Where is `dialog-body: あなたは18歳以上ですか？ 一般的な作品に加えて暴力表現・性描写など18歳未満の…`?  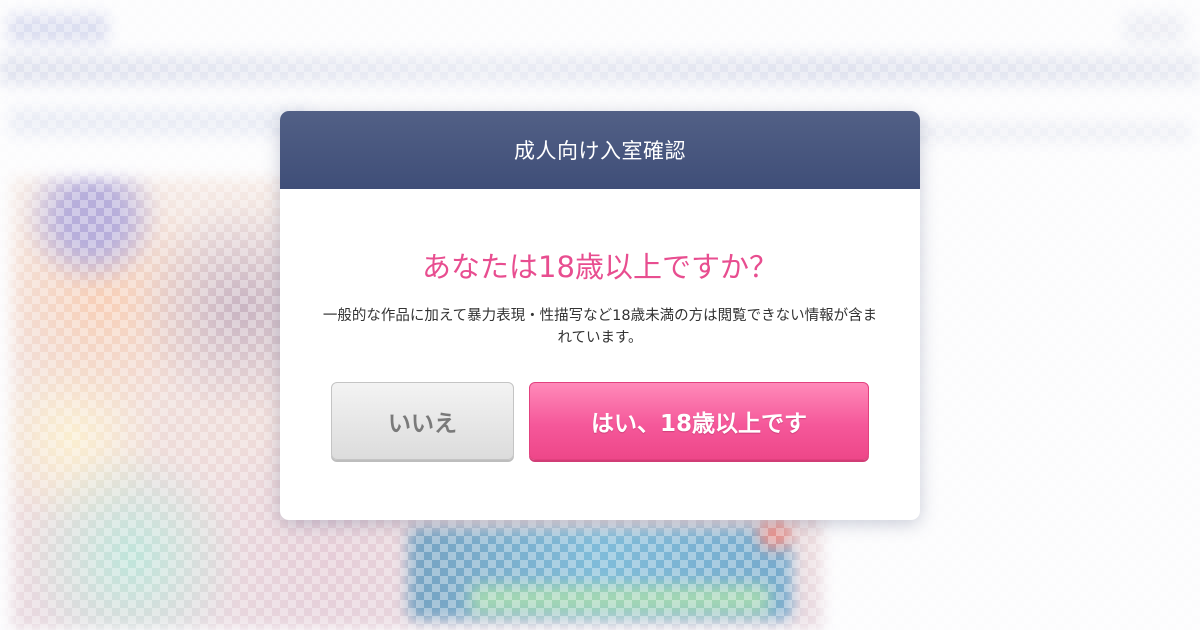 dialog-body: あなたは18歳以上ですか？ 一般的な作品に加えて暴力表現・性描写など18歳未満の… is located at coordinates (600, 269).